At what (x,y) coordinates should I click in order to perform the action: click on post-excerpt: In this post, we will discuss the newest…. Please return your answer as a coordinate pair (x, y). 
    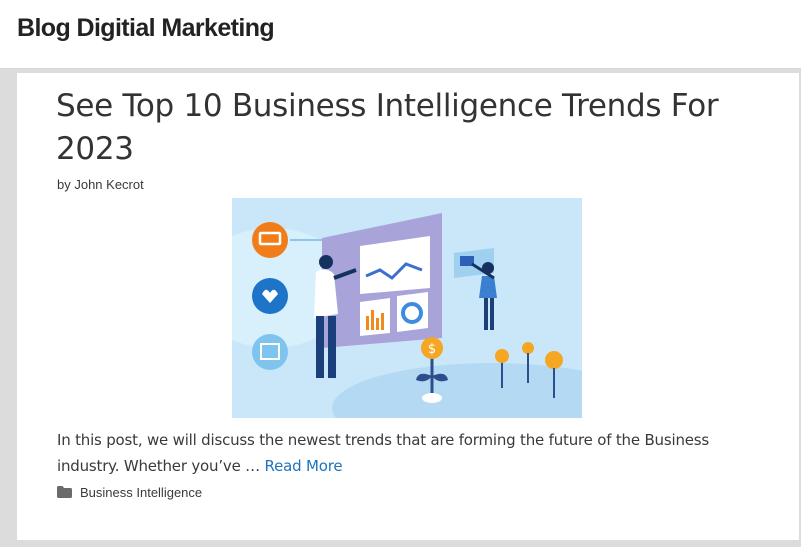
    Looking at the image, I should click on (407, 453).